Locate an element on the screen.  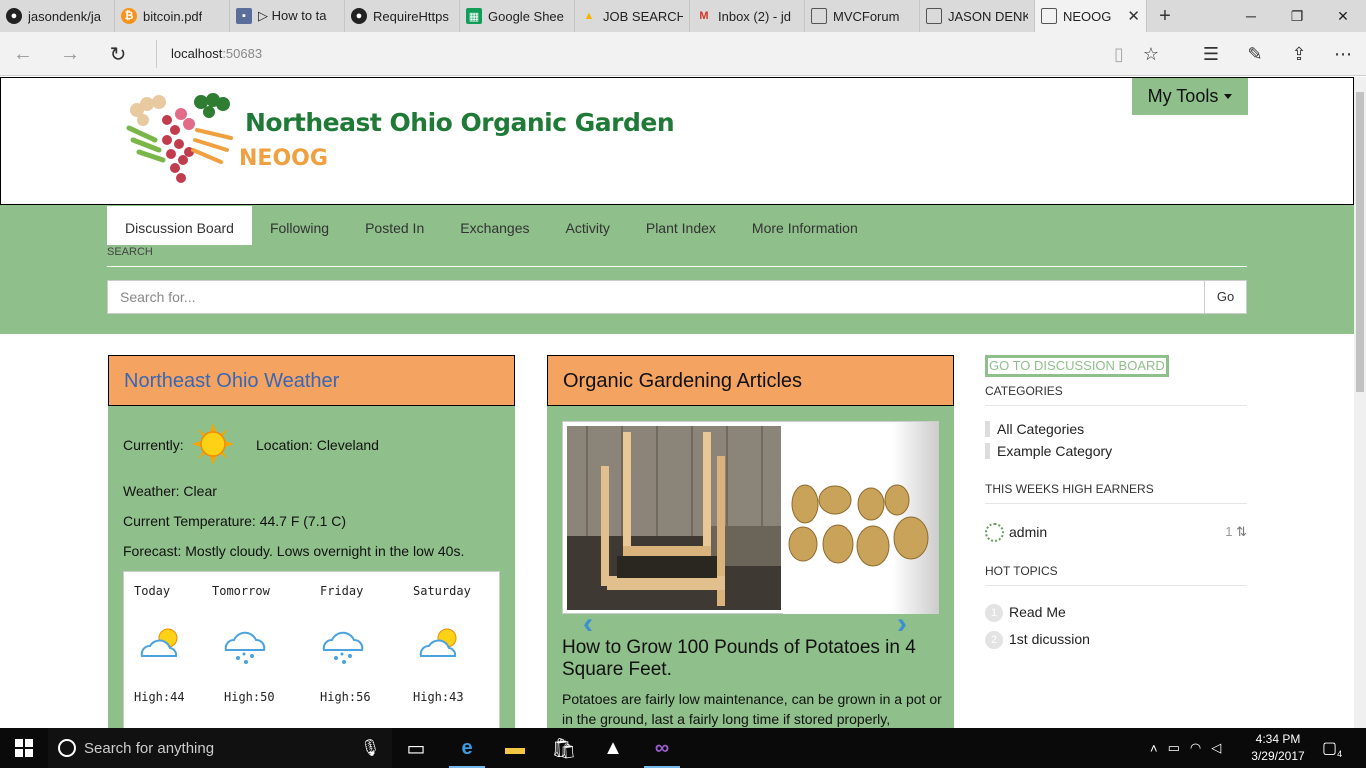
tab-more-information: More Information is located at coordinates (805, 225).